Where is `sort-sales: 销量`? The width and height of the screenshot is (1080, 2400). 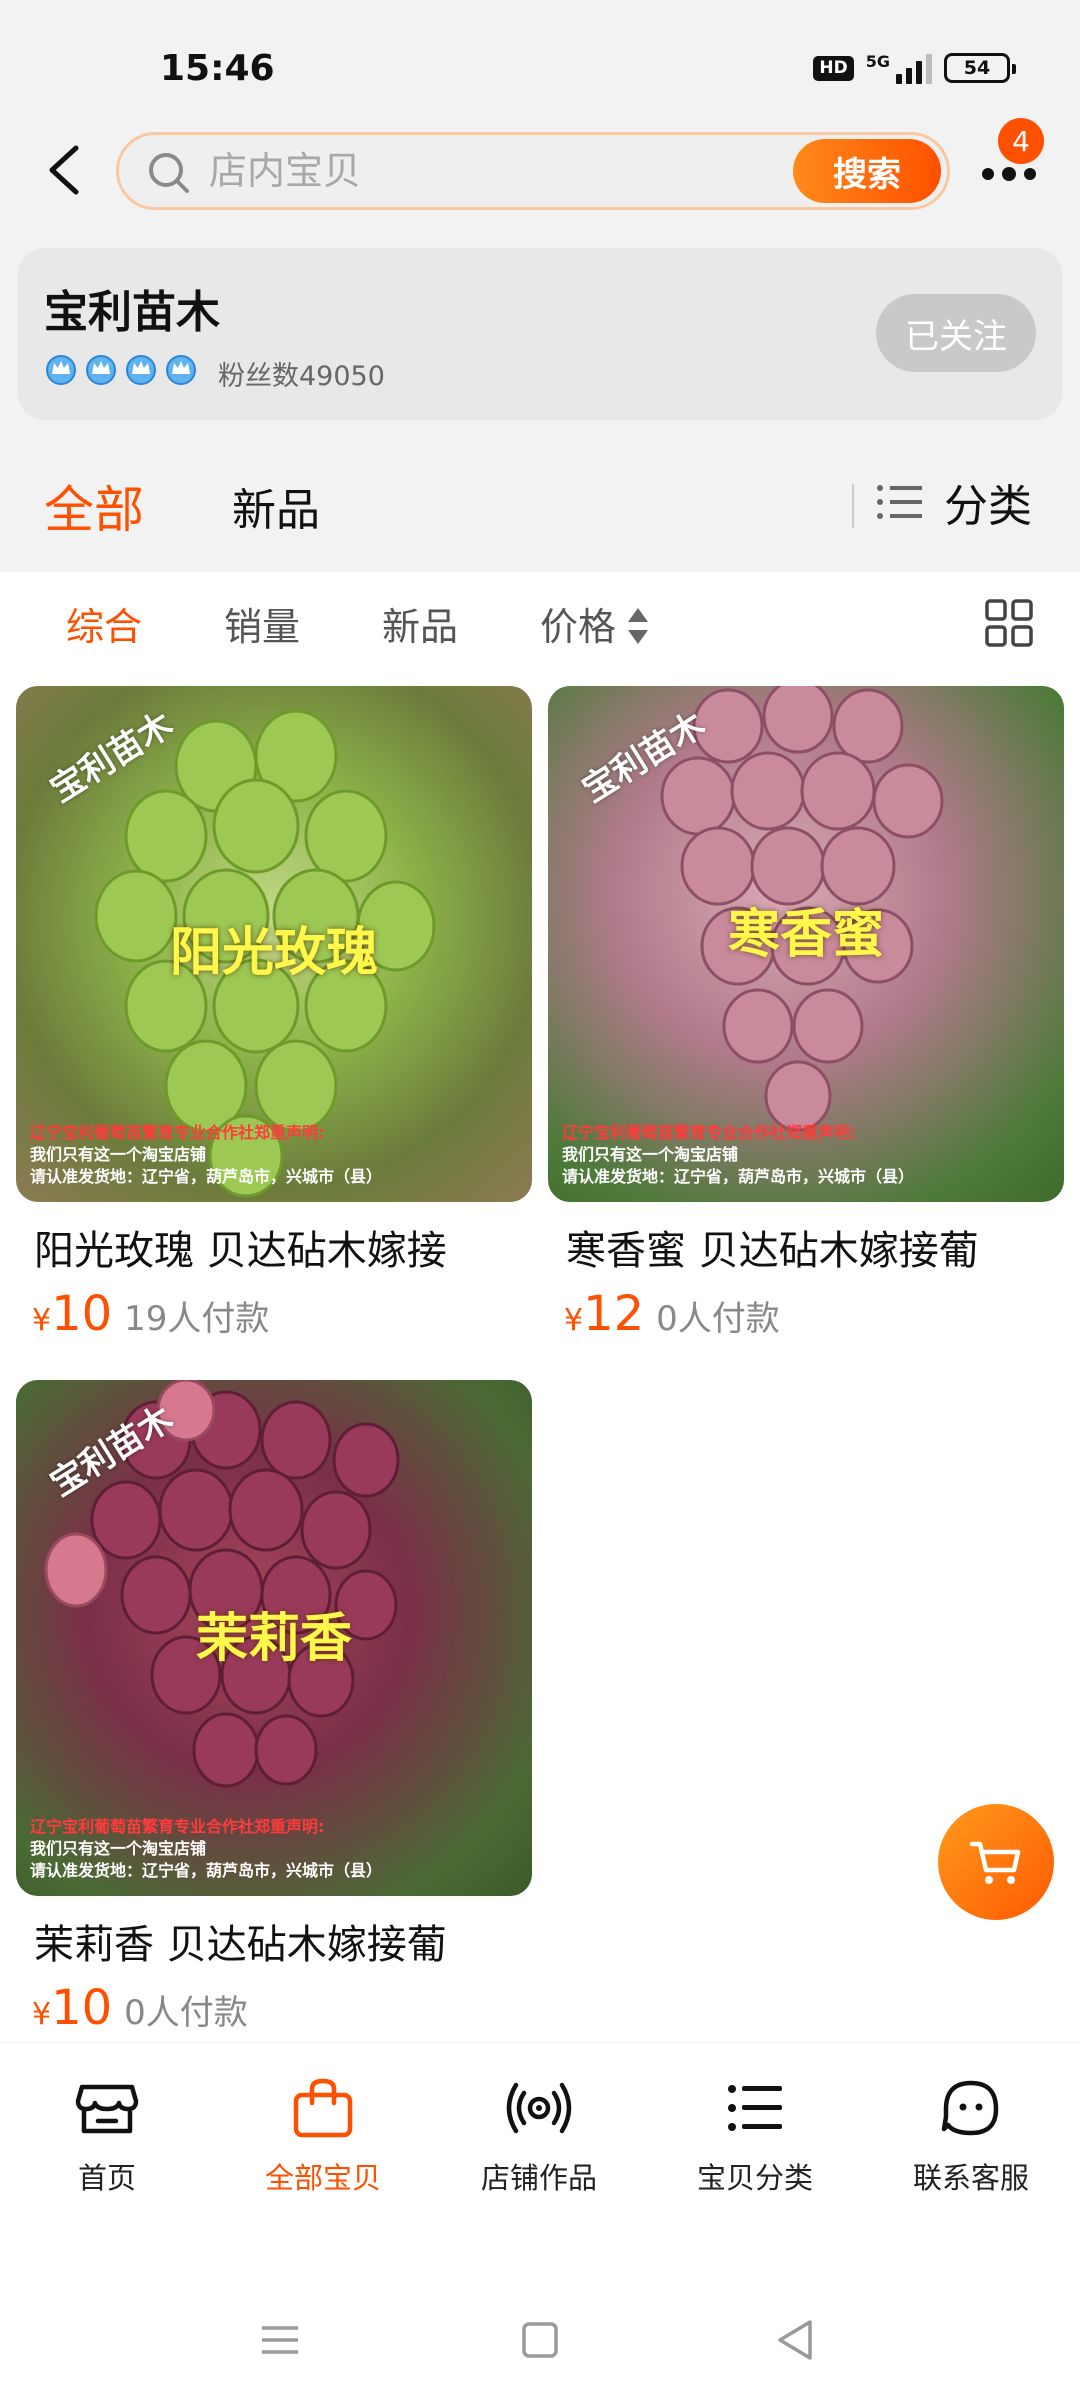 sort-sales: 销量 is located at coordinates (262, 623).